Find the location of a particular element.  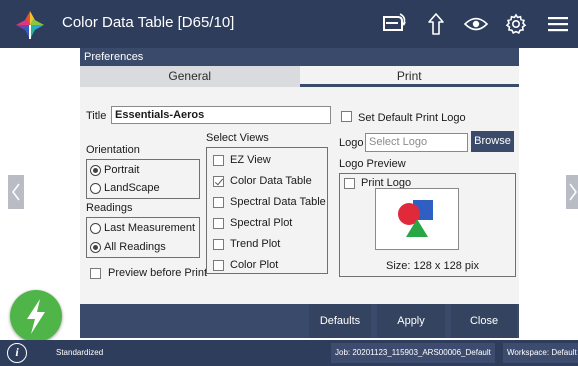

lightning-bolt-icon is located at coordinates (36, 316).